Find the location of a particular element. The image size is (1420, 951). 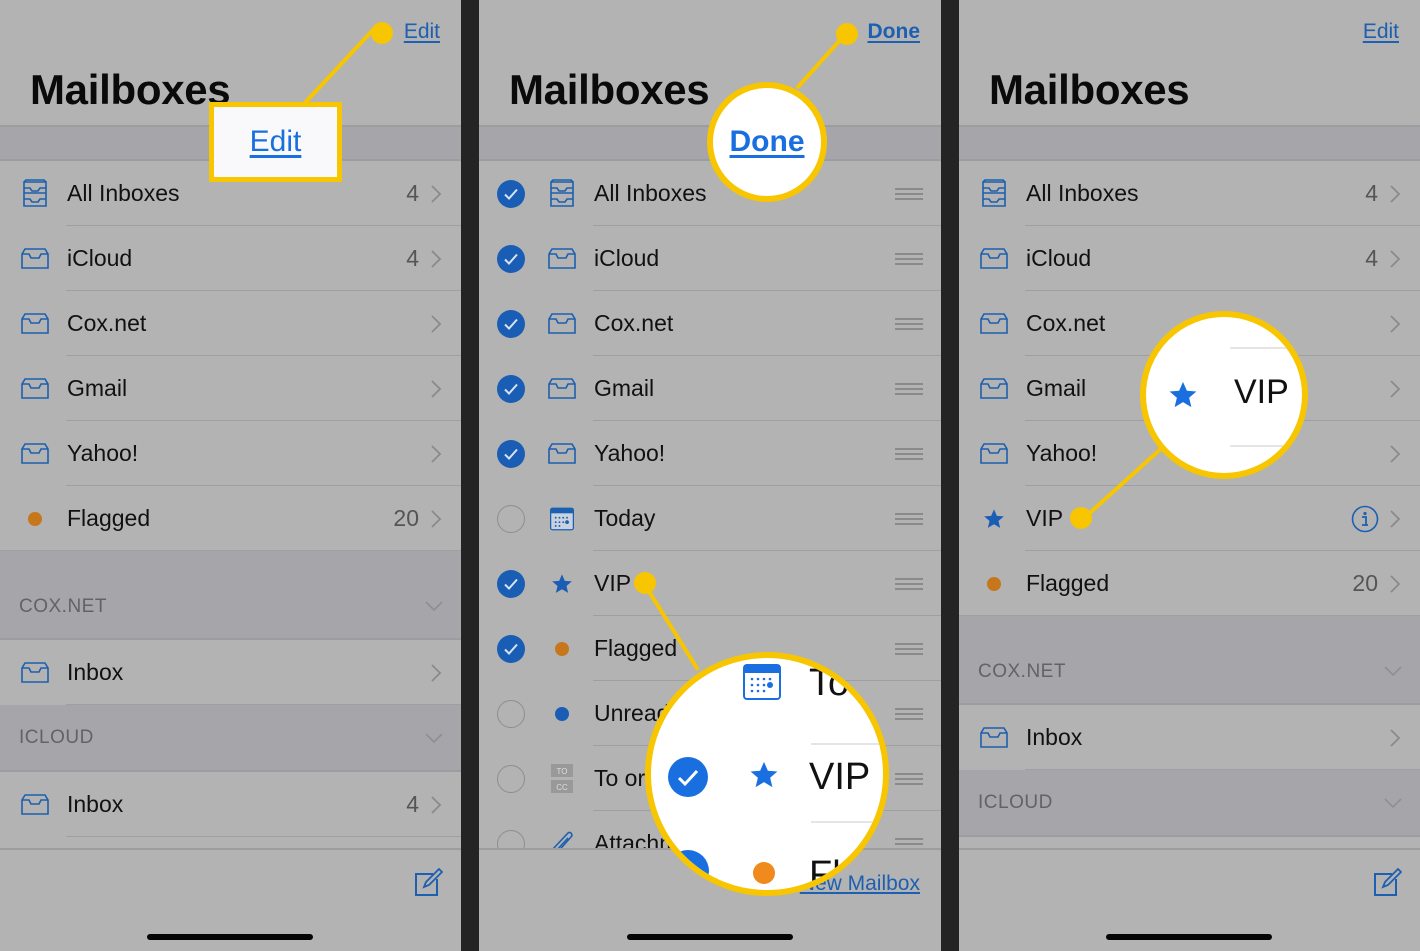

edit-callout-label: Edit is located at coordinates (275, 141).